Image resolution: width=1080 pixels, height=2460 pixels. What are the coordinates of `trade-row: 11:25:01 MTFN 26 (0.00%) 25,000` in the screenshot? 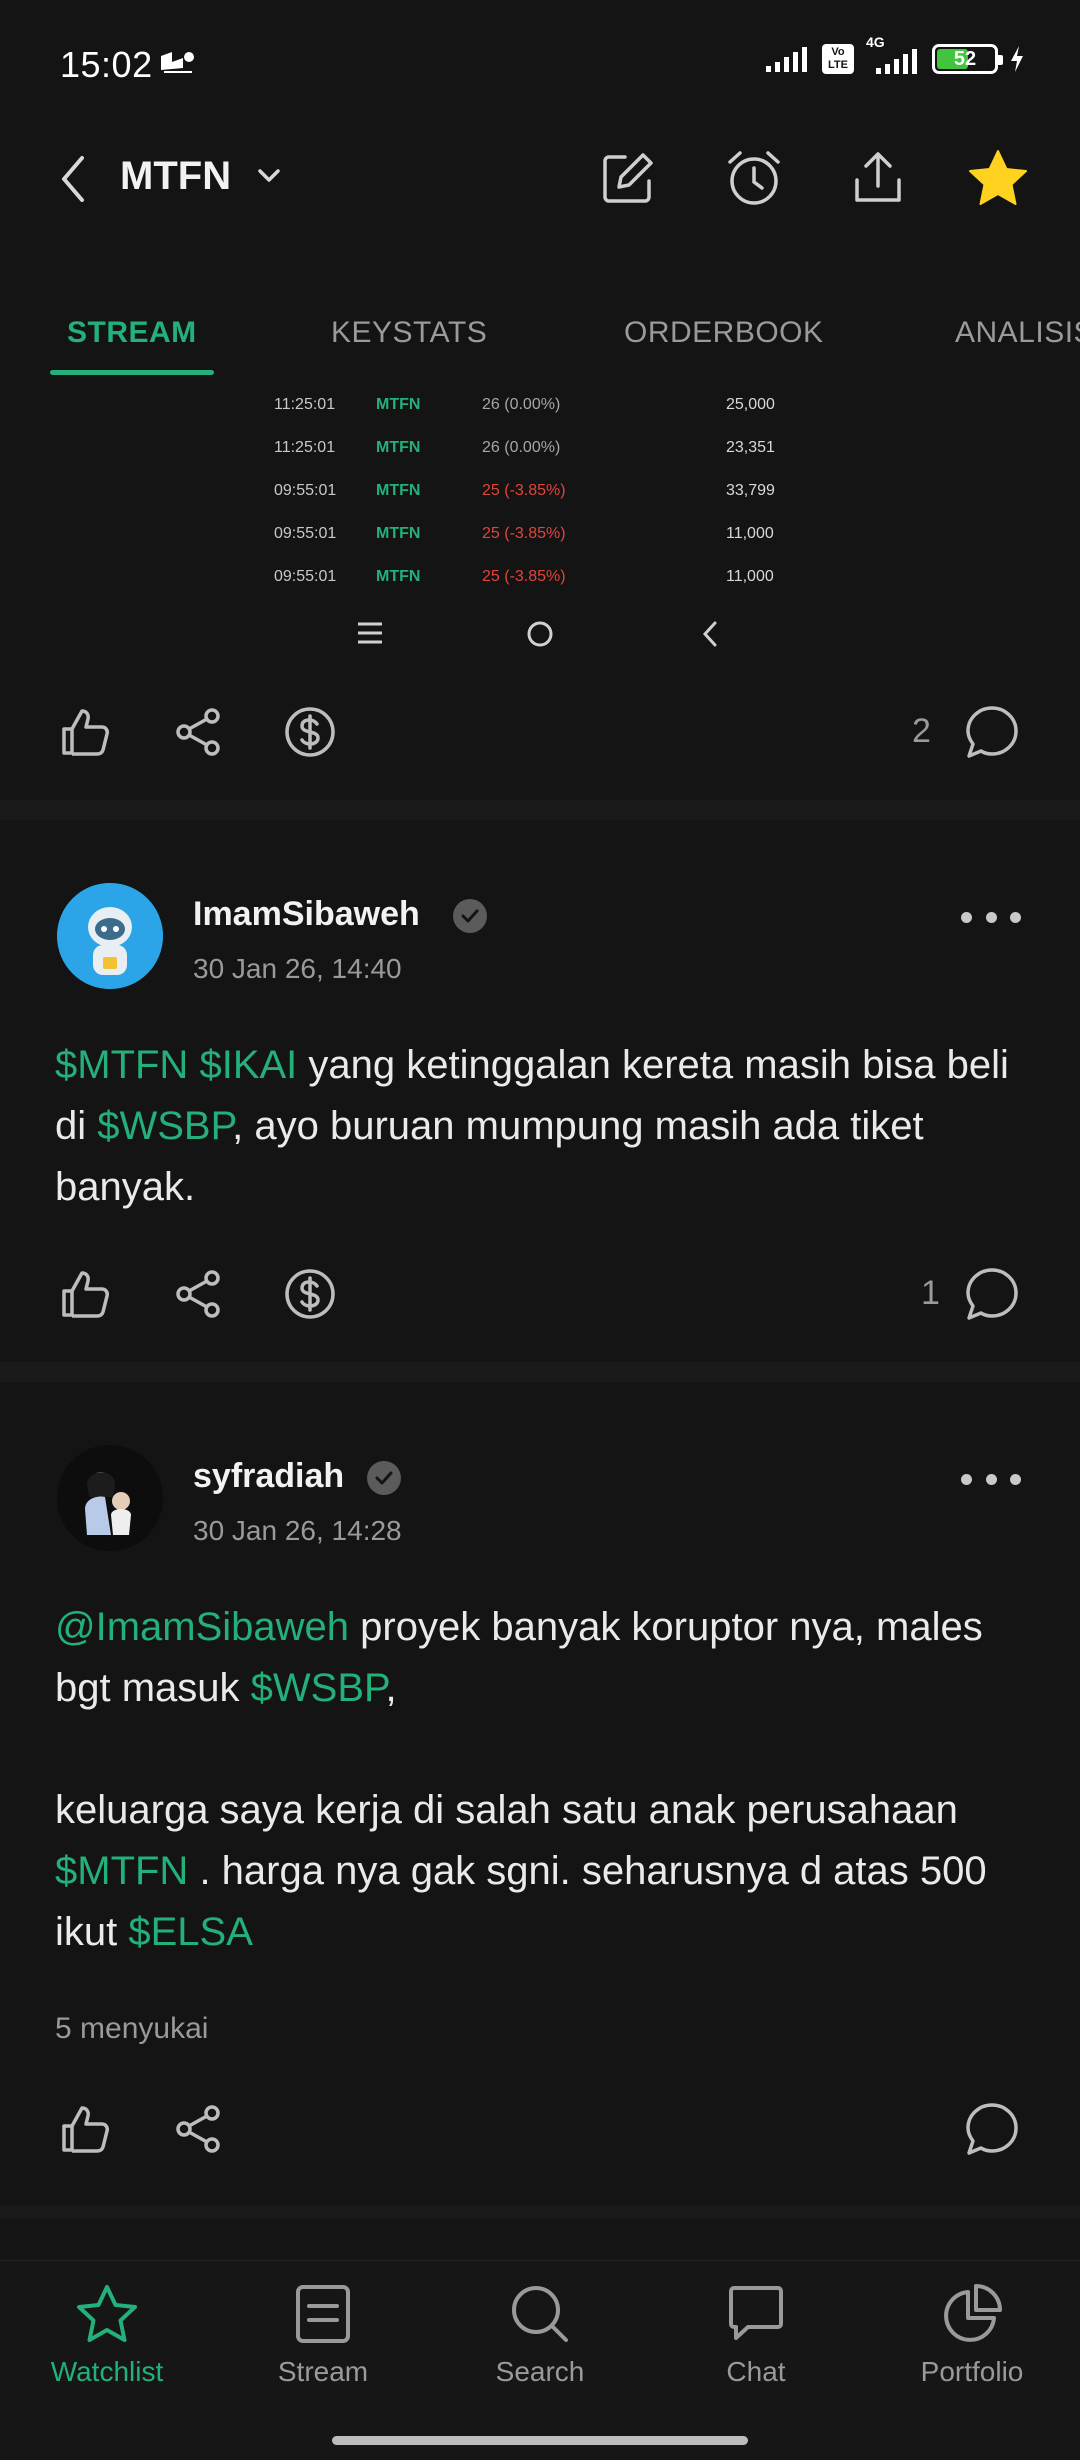 It's located at (540, 411).